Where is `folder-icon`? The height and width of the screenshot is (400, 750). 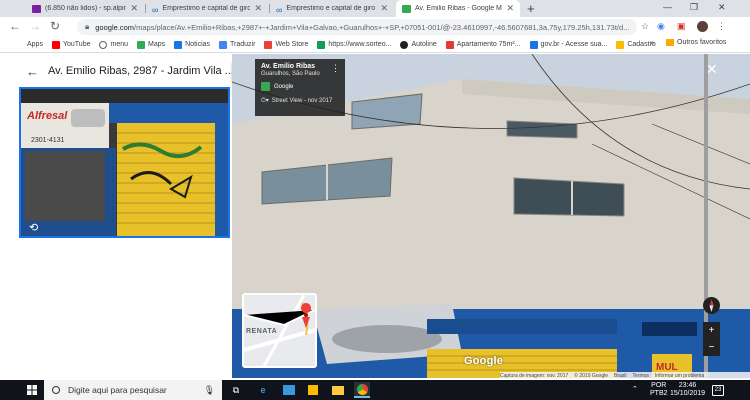 folder-icon is located at coordinates (670, 42).